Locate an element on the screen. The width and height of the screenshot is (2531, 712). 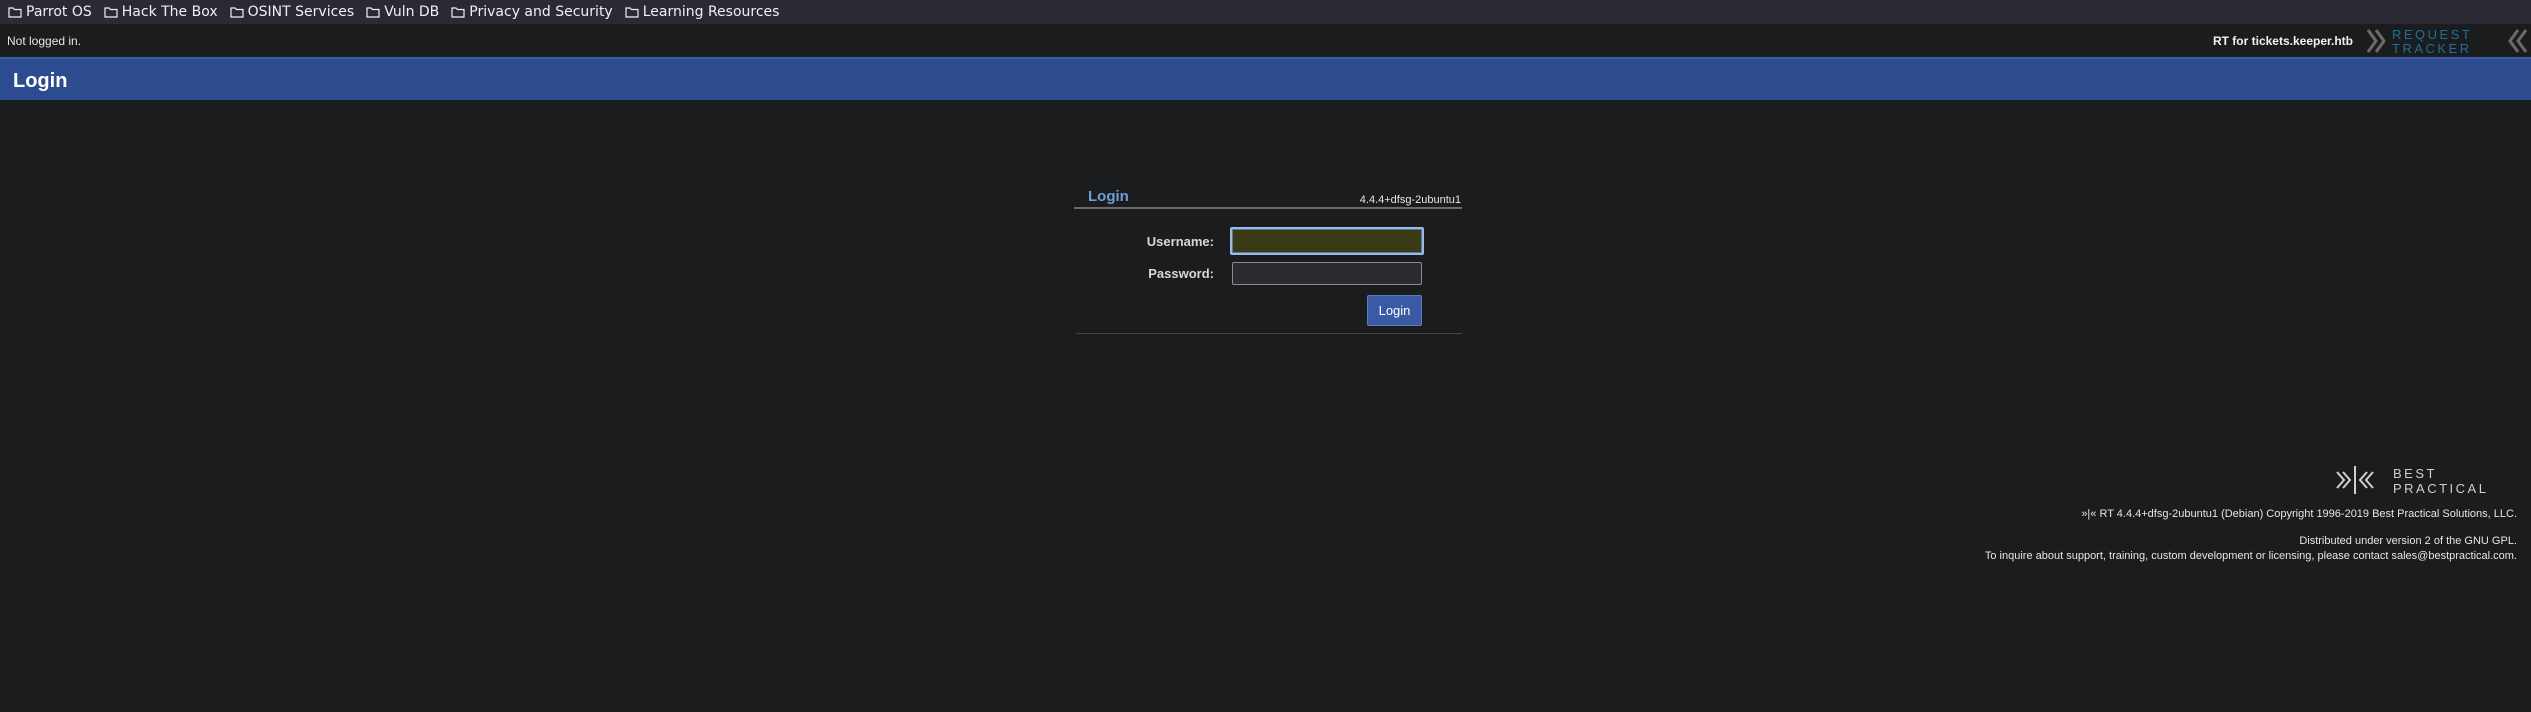
login-button: Login is located at coordinates (1394, 310).